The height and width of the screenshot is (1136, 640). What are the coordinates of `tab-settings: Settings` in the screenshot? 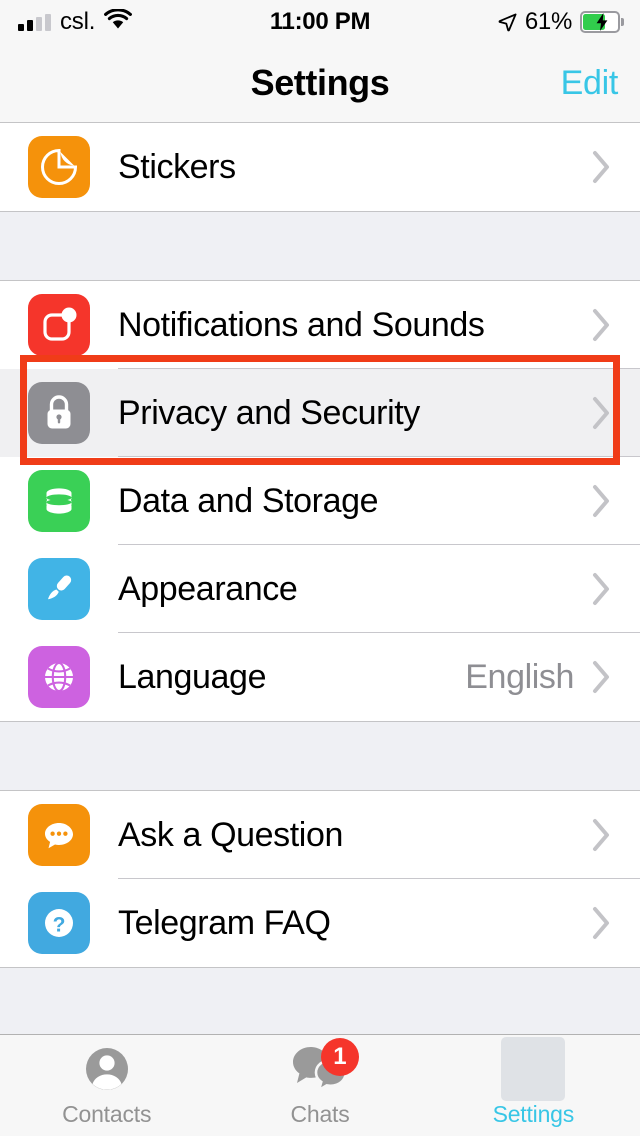 It's located at (533, 1085).